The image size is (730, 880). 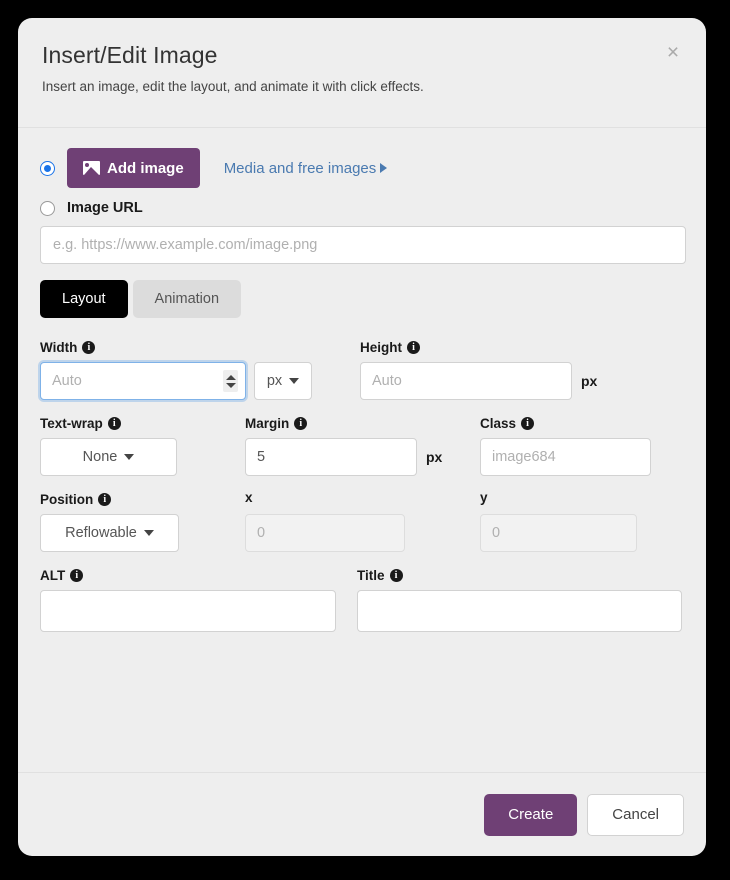 I want to click on width-stepper, so click(x=230, y=381).